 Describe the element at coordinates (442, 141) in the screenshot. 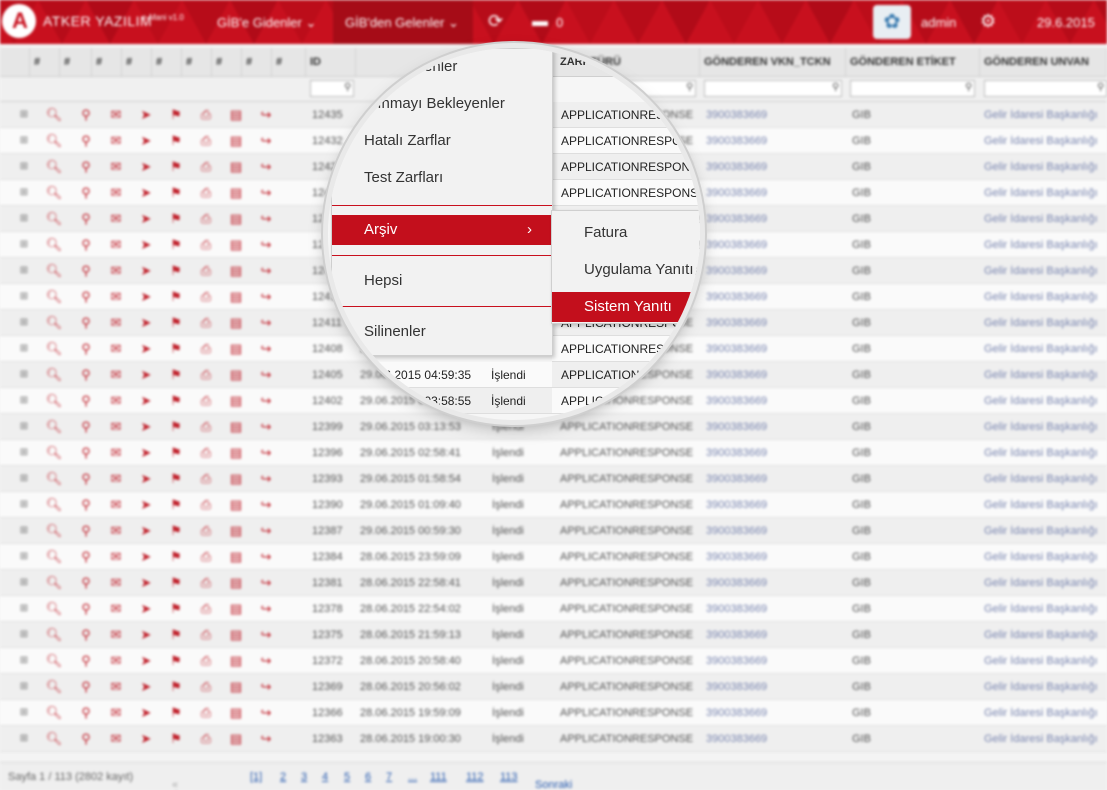

I see `menu-item: Hatalı Zarflar` at that location.